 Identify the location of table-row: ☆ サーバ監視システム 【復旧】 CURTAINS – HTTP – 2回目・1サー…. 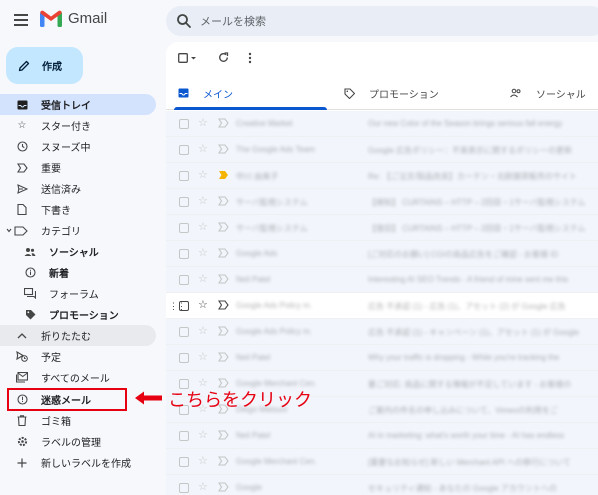
(382, 228).